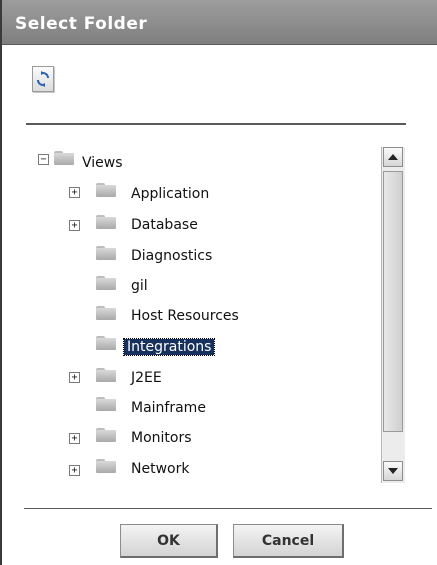 The image size is (437, 565). I want to click on collapse-icon: −, so click(43, 159).